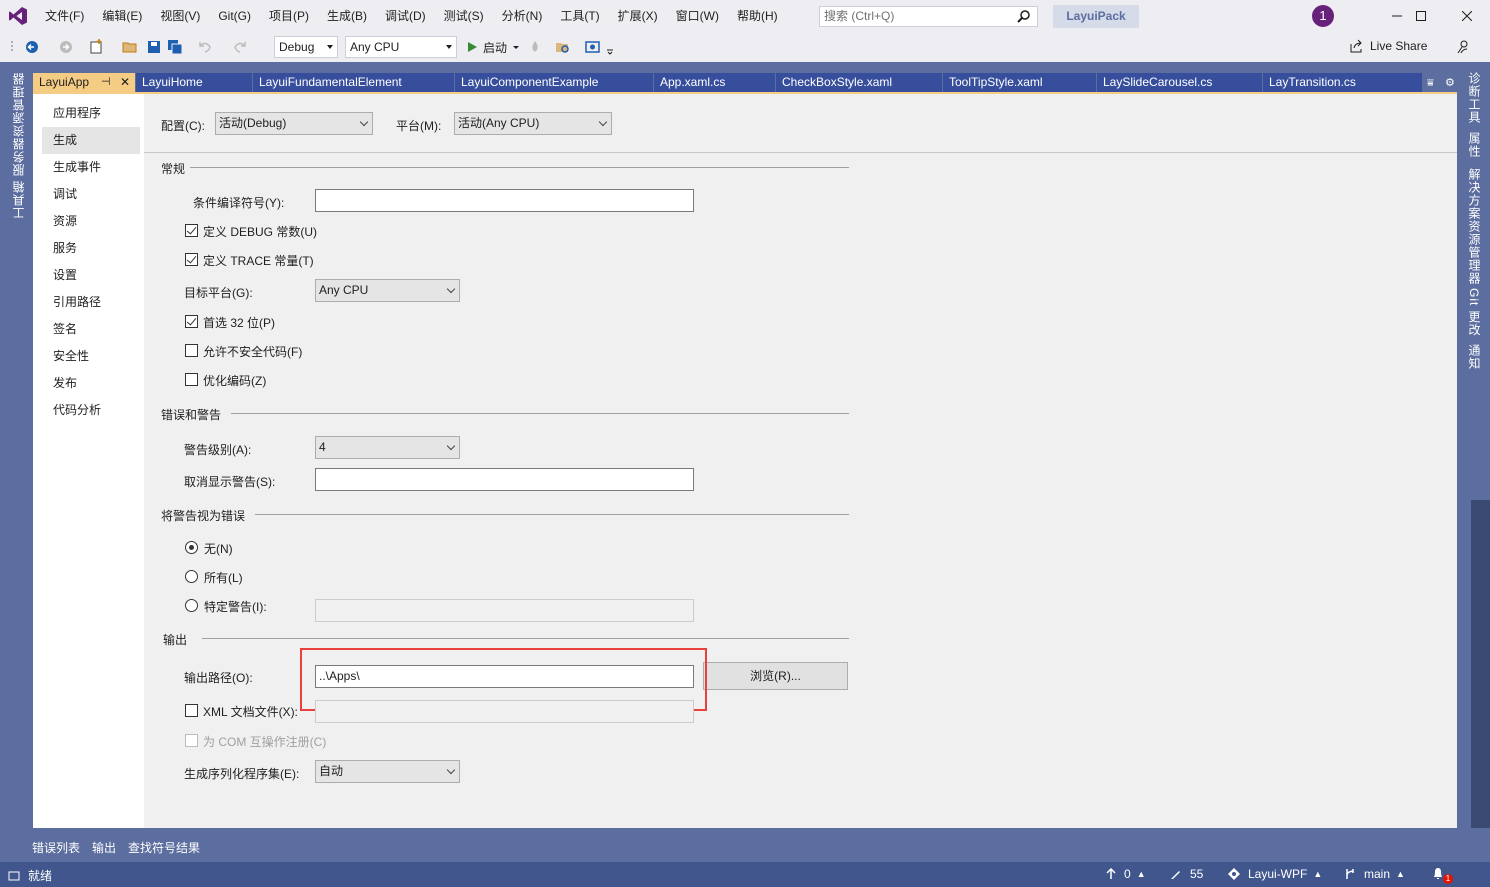  What do you see at coordinates (203, 516) in the screenshot?
I see `treat-warnings-section-title: 将警告视为错误` at bounding box center [203, 516].